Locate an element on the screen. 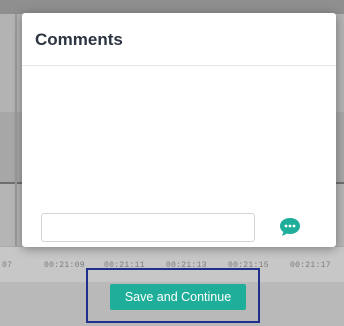 This screenshot has width=344, height=326. modal-title: Comments is located at coordinates (79, 39).